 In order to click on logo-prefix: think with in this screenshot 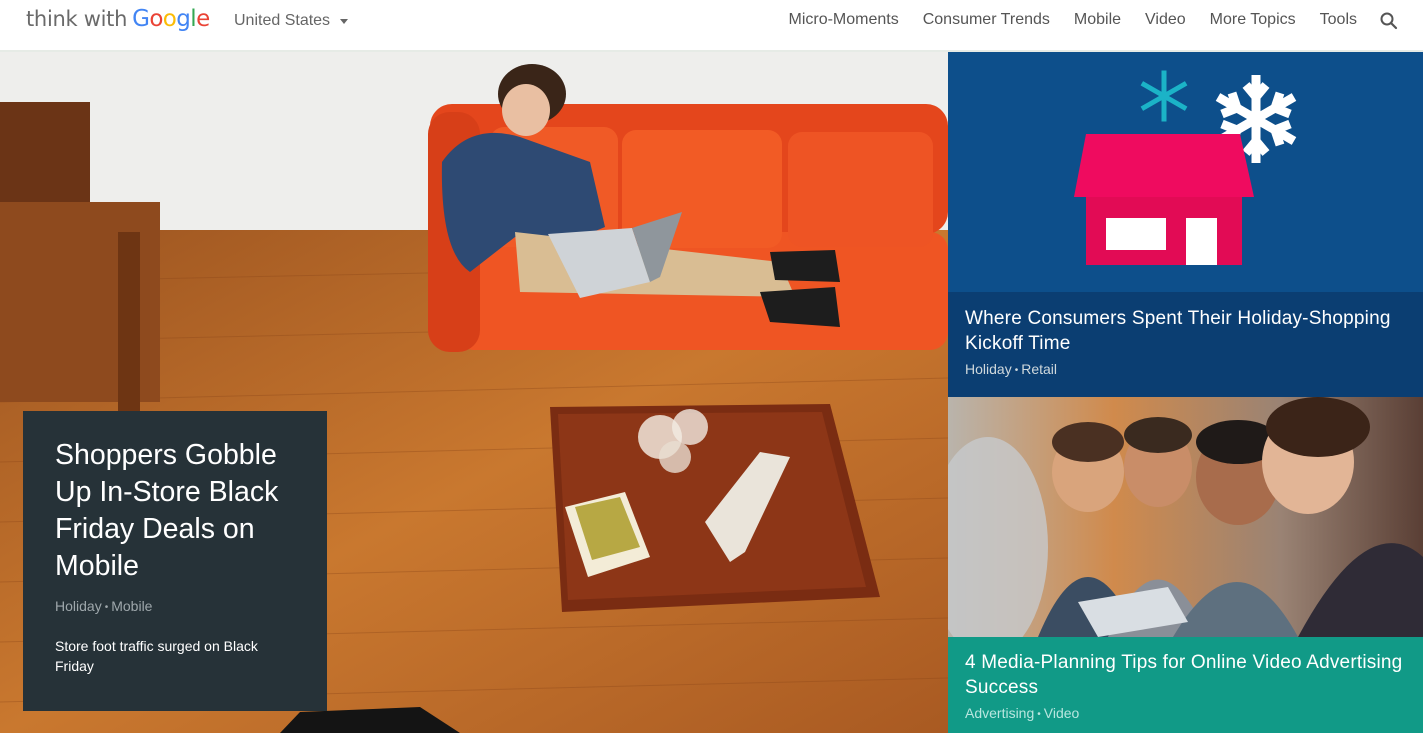, I will do `click(77, 19)`.